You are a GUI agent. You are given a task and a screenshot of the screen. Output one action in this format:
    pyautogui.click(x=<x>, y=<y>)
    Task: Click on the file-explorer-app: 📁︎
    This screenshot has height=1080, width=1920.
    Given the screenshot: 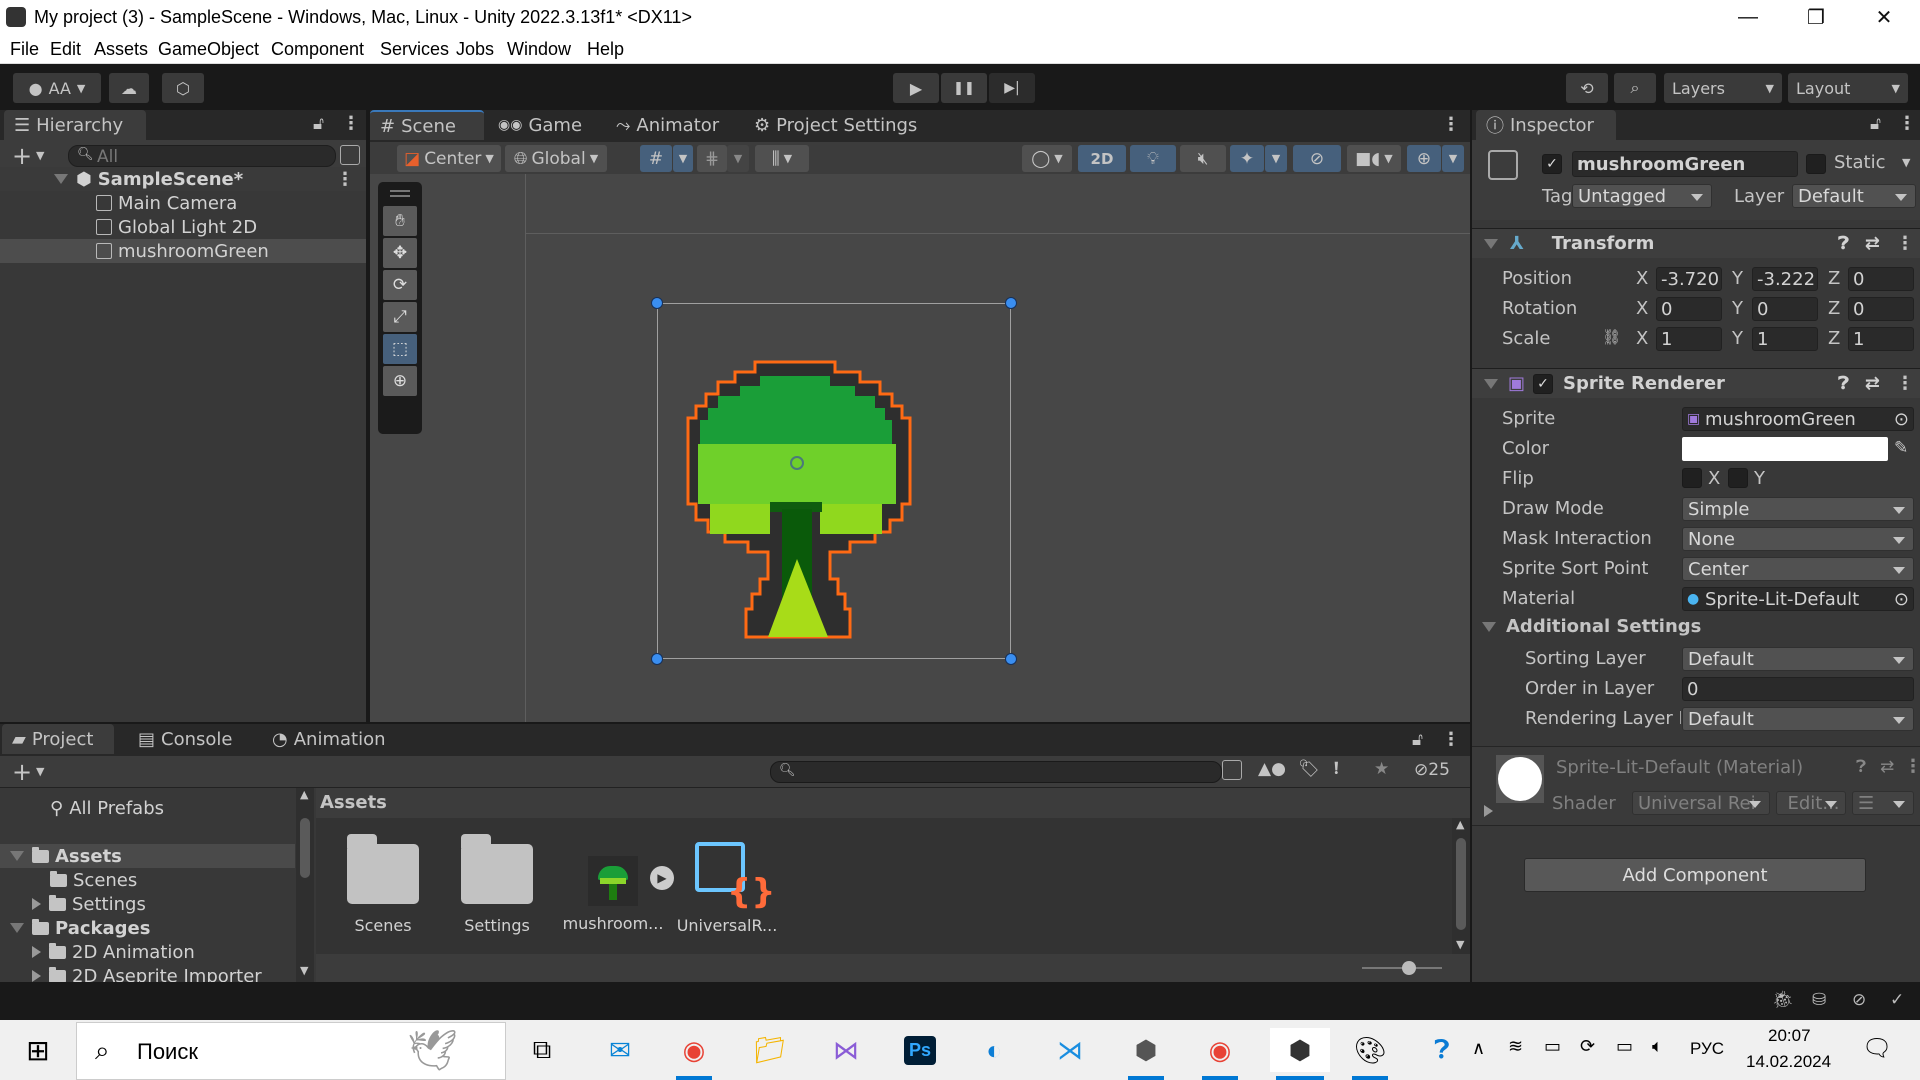 What is the action you would take?
    pyautogui.click(x=770, y=1050)
    